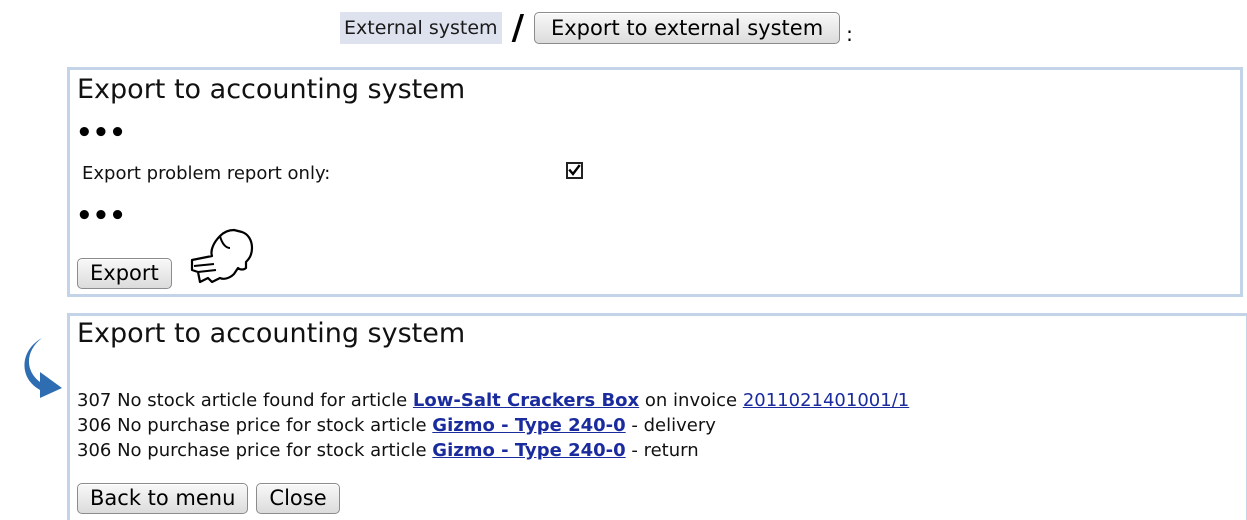 This screenshot has height=520, width=1247. What do you see at coordinates (298, 498) in the screenshot?
I see `close-button: Close` at bounding box center [298, 498].